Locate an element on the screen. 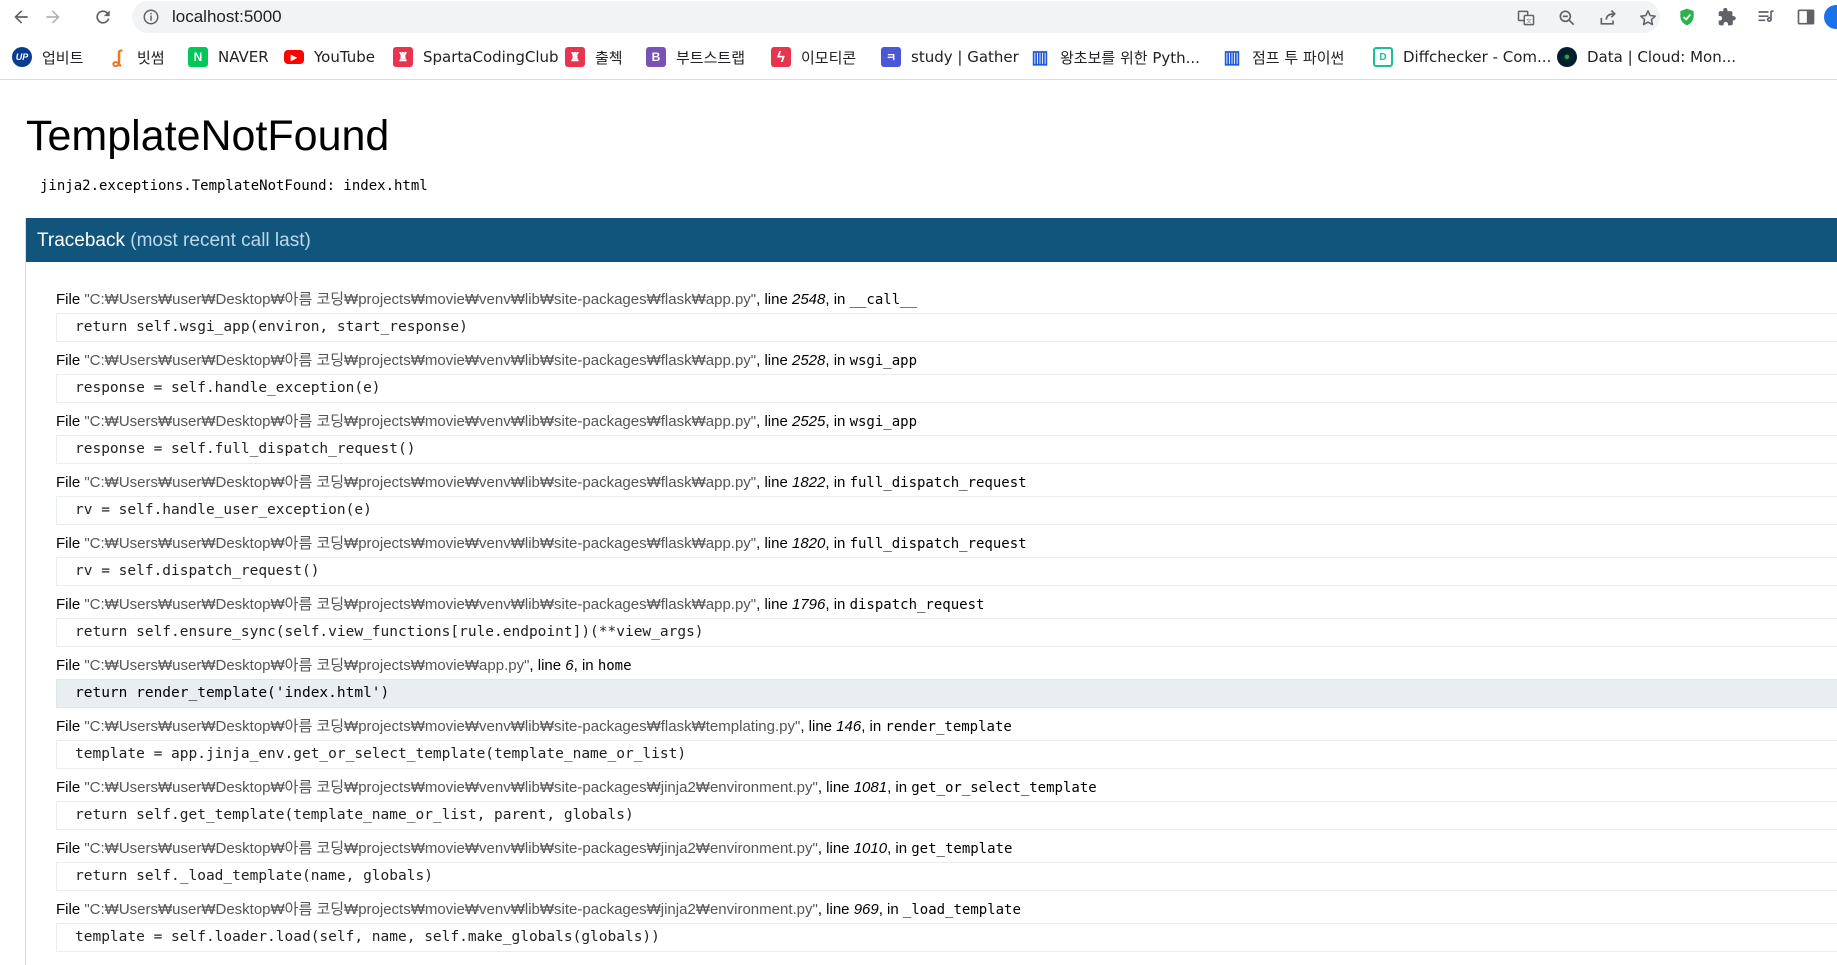  side-panel-icon is located at coordinates (1806, 17).